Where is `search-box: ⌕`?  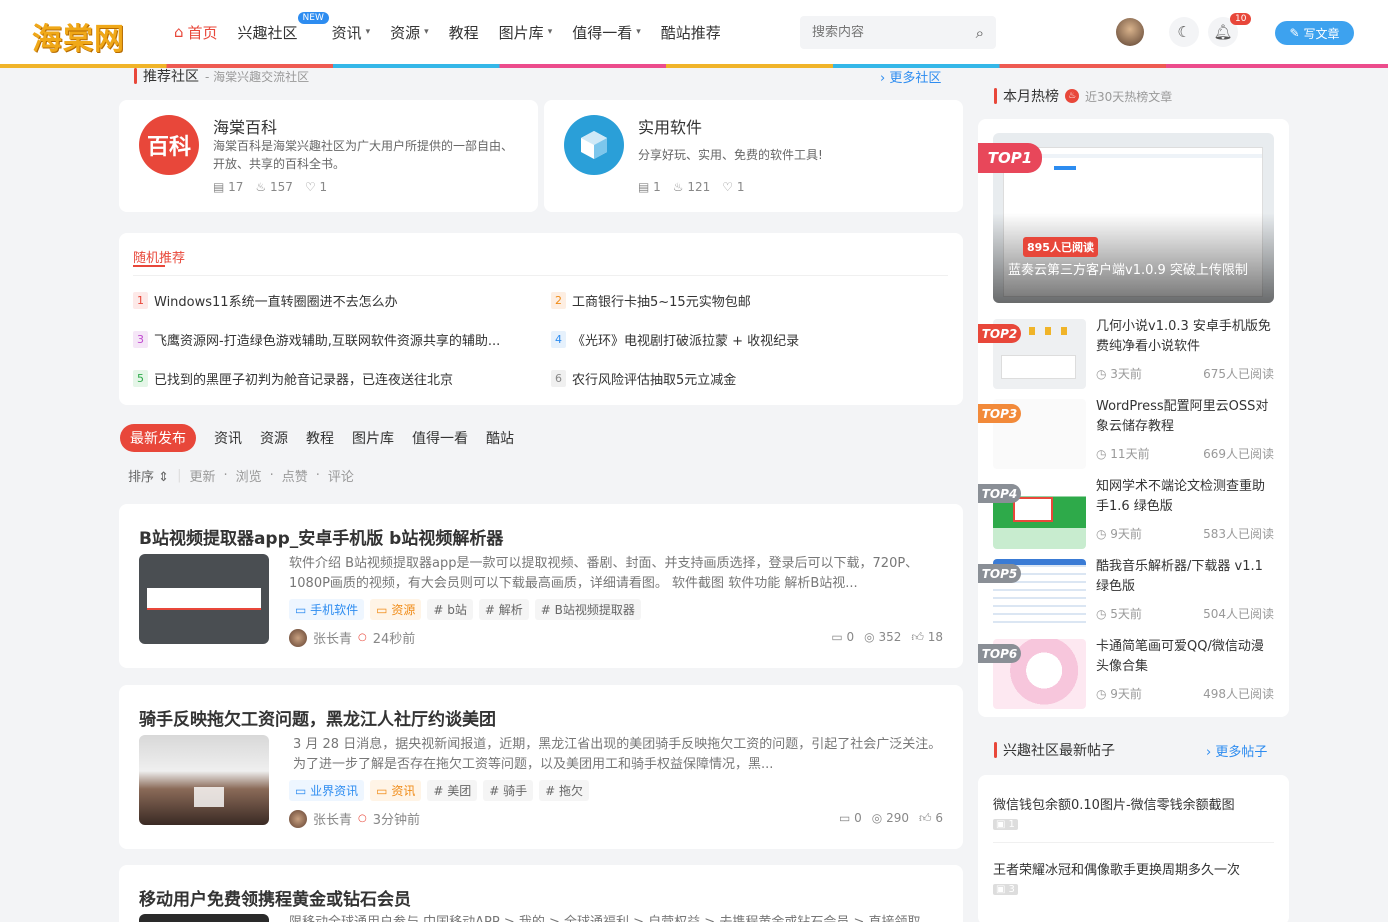
search-box: ⌕ is located at coordinates (898, 32).